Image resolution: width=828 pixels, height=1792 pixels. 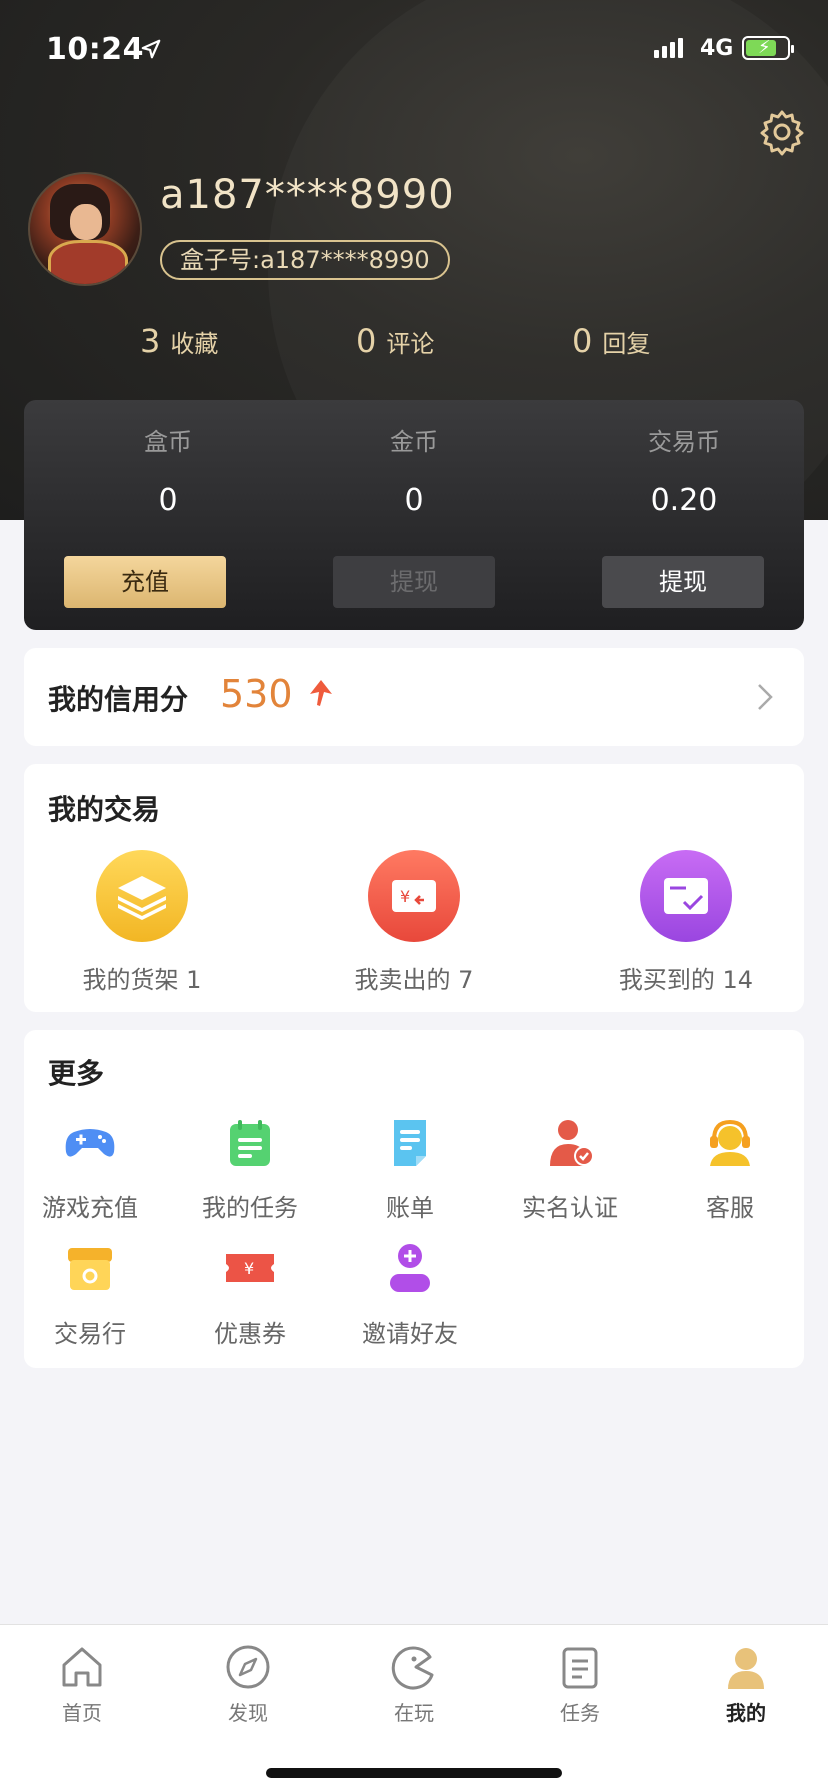 I want to click on stack-icon, so click(x=142, y=896).